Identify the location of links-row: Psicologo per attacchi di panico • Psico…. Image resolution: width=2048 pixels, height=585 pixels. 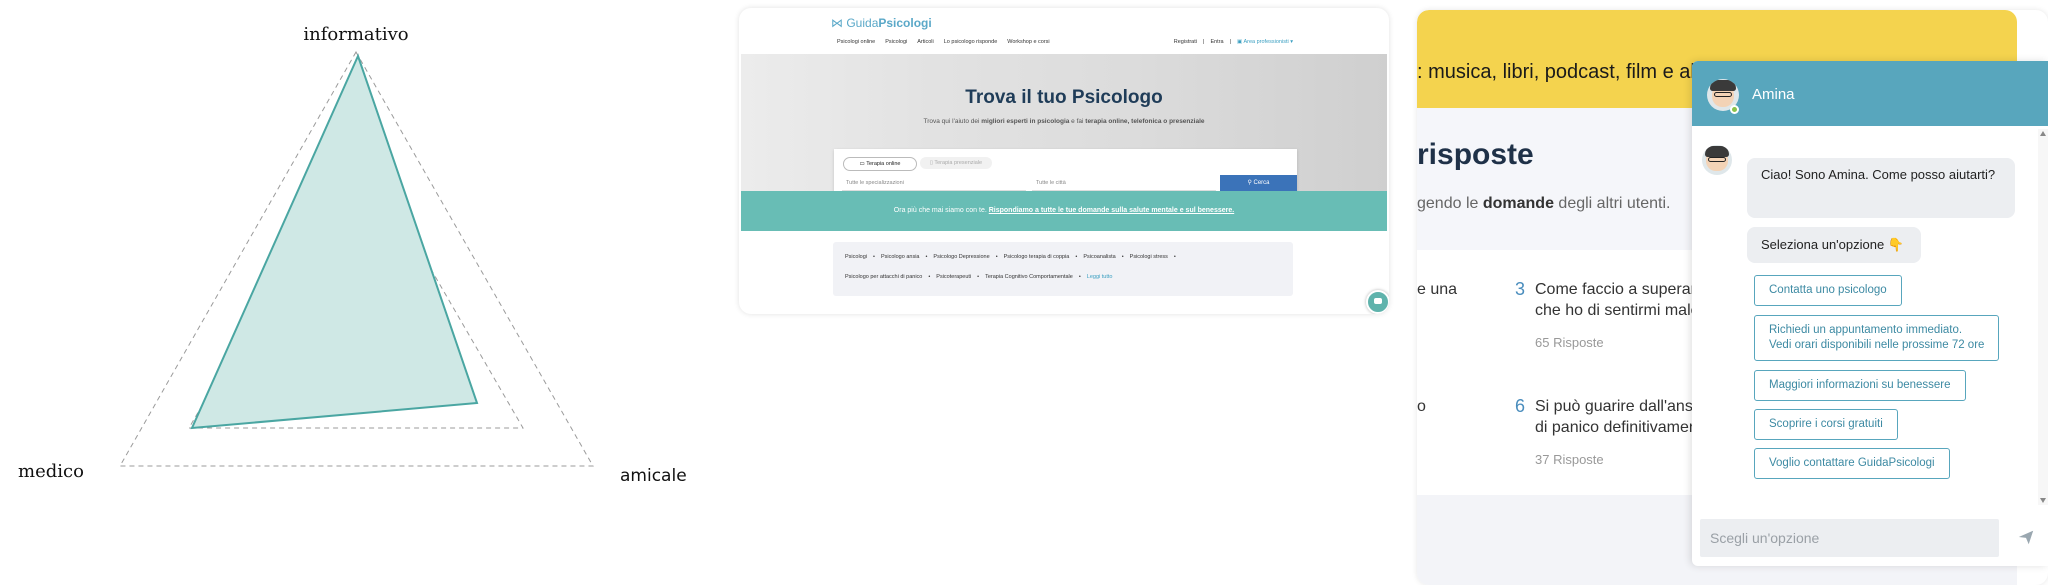
(978, 277).